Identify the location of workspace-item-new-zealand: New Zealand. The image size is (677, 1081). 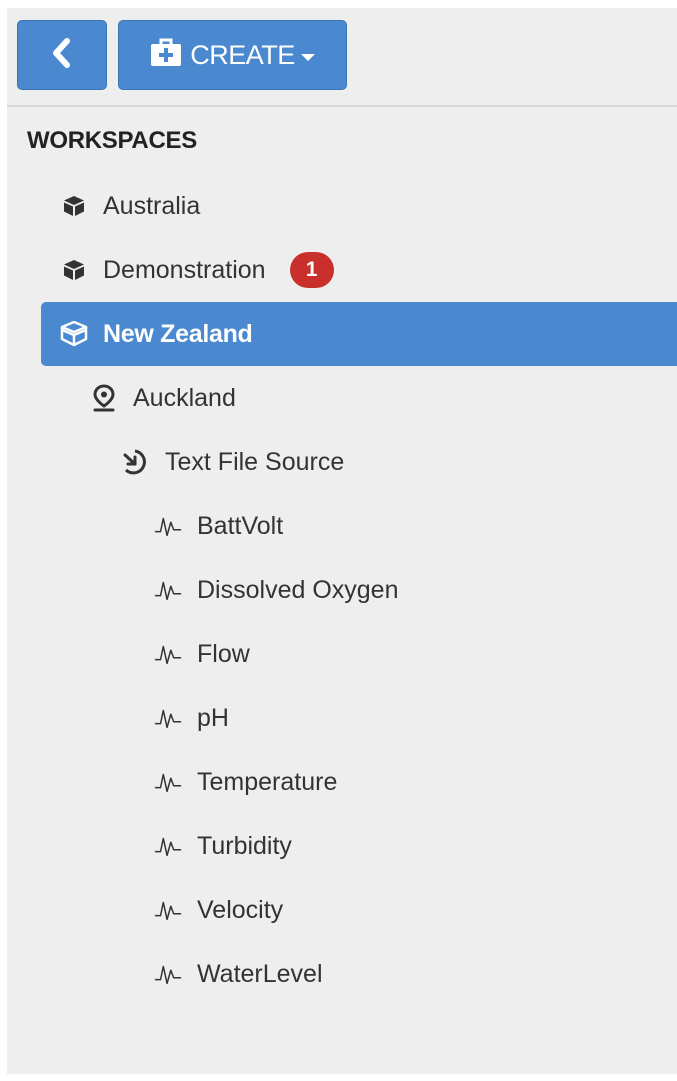
(359, 334).